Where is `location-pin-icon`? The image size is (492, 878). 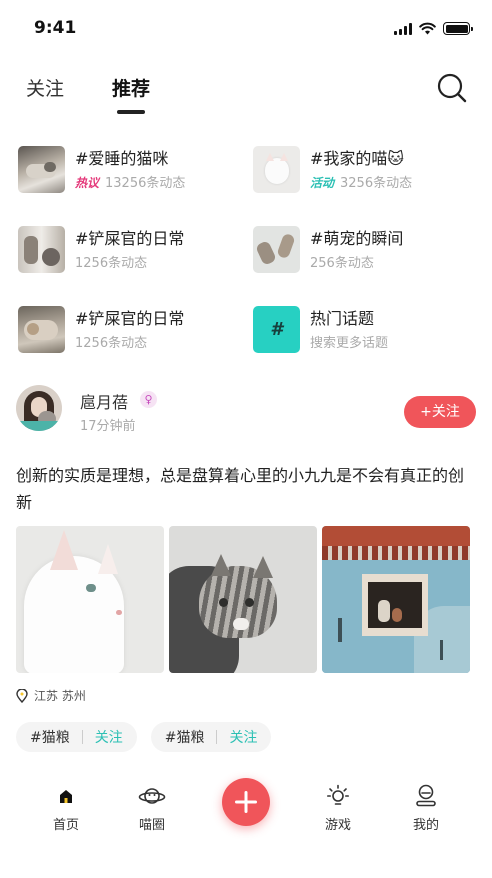 location-pin-icon is located at coordinates (22, 695).